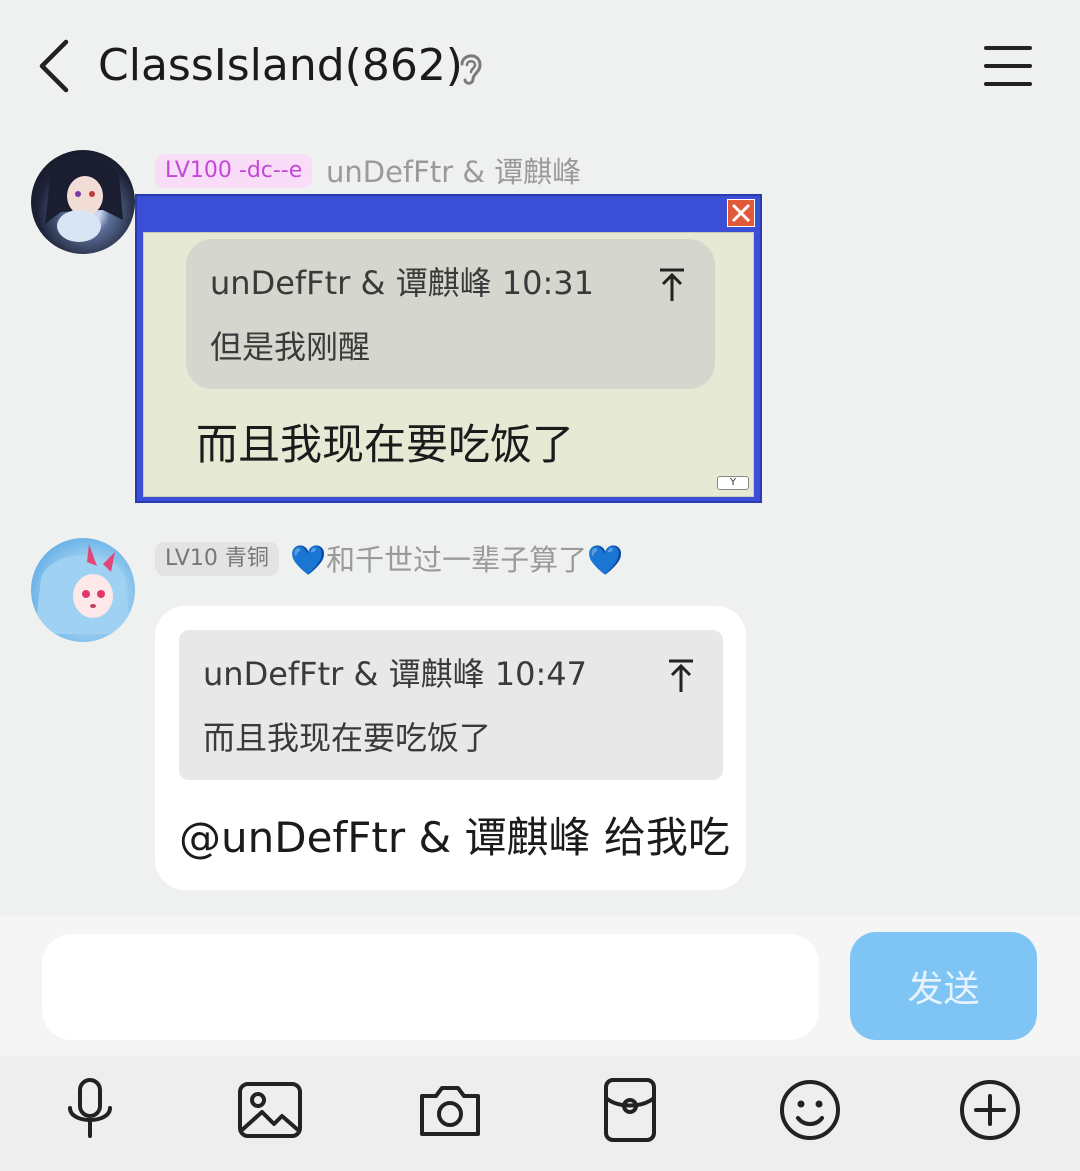 This screenshot has height=1171, width=1080. I want to click on level-badge: LV100 -dc--e, so click(234, 171).